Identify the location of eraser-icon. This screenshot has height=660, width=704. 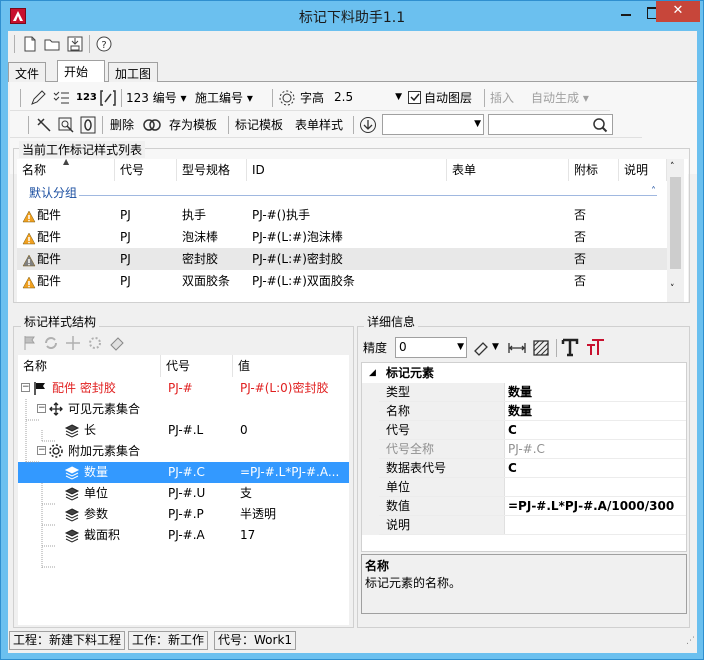
(117, 343).